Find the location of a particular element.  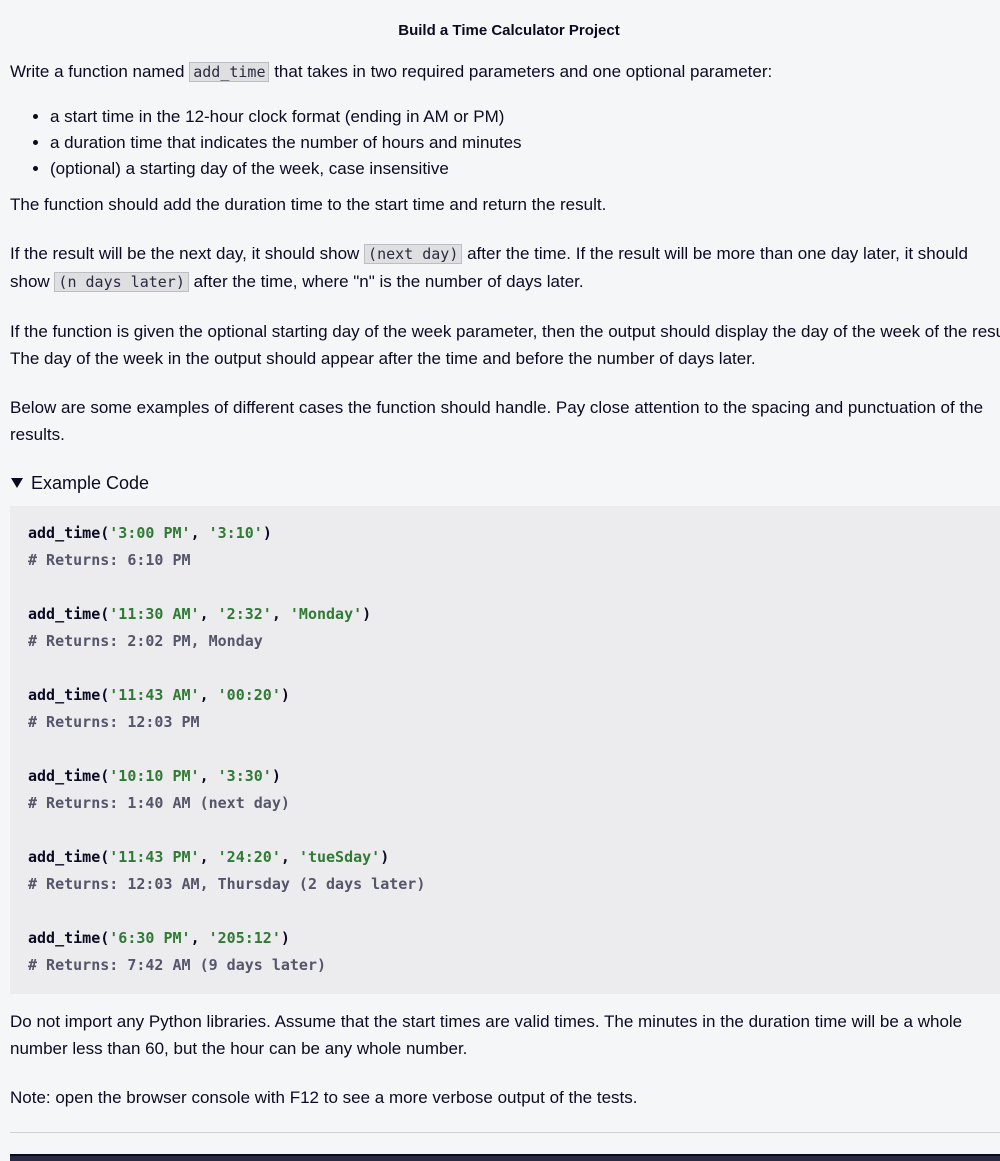

code-argument: '205:12' is located at coordinates (244, 938).